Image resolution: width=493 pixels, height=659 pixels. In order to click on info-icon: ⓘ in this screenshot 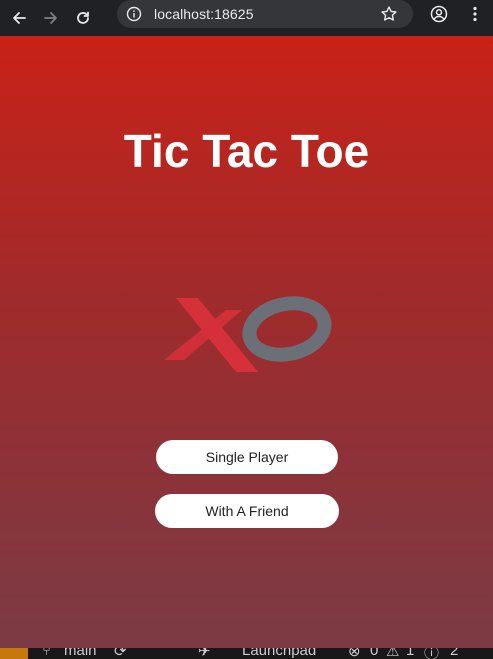, I will do `click(431, 653)`.